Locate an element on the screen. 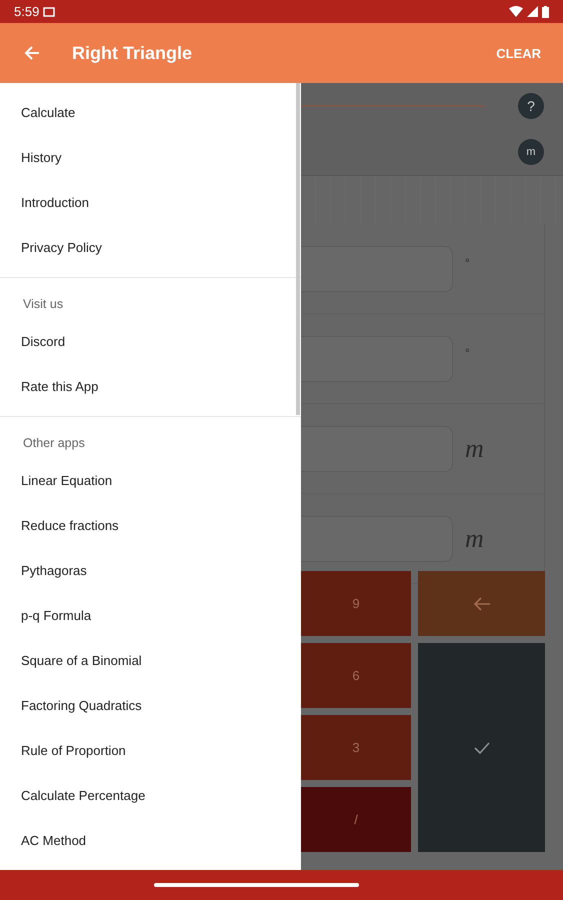 This screenshot has height=900, width=563. drawer-section-header: Other apps is located at coordinates (54, 443).